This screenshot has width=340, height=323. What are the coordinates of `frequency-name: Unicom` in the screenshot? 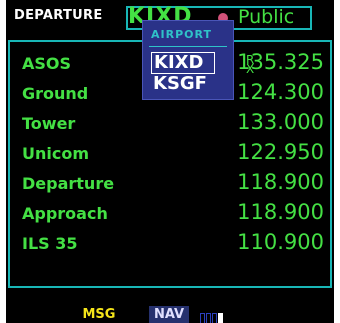 It's located at (56, 153).